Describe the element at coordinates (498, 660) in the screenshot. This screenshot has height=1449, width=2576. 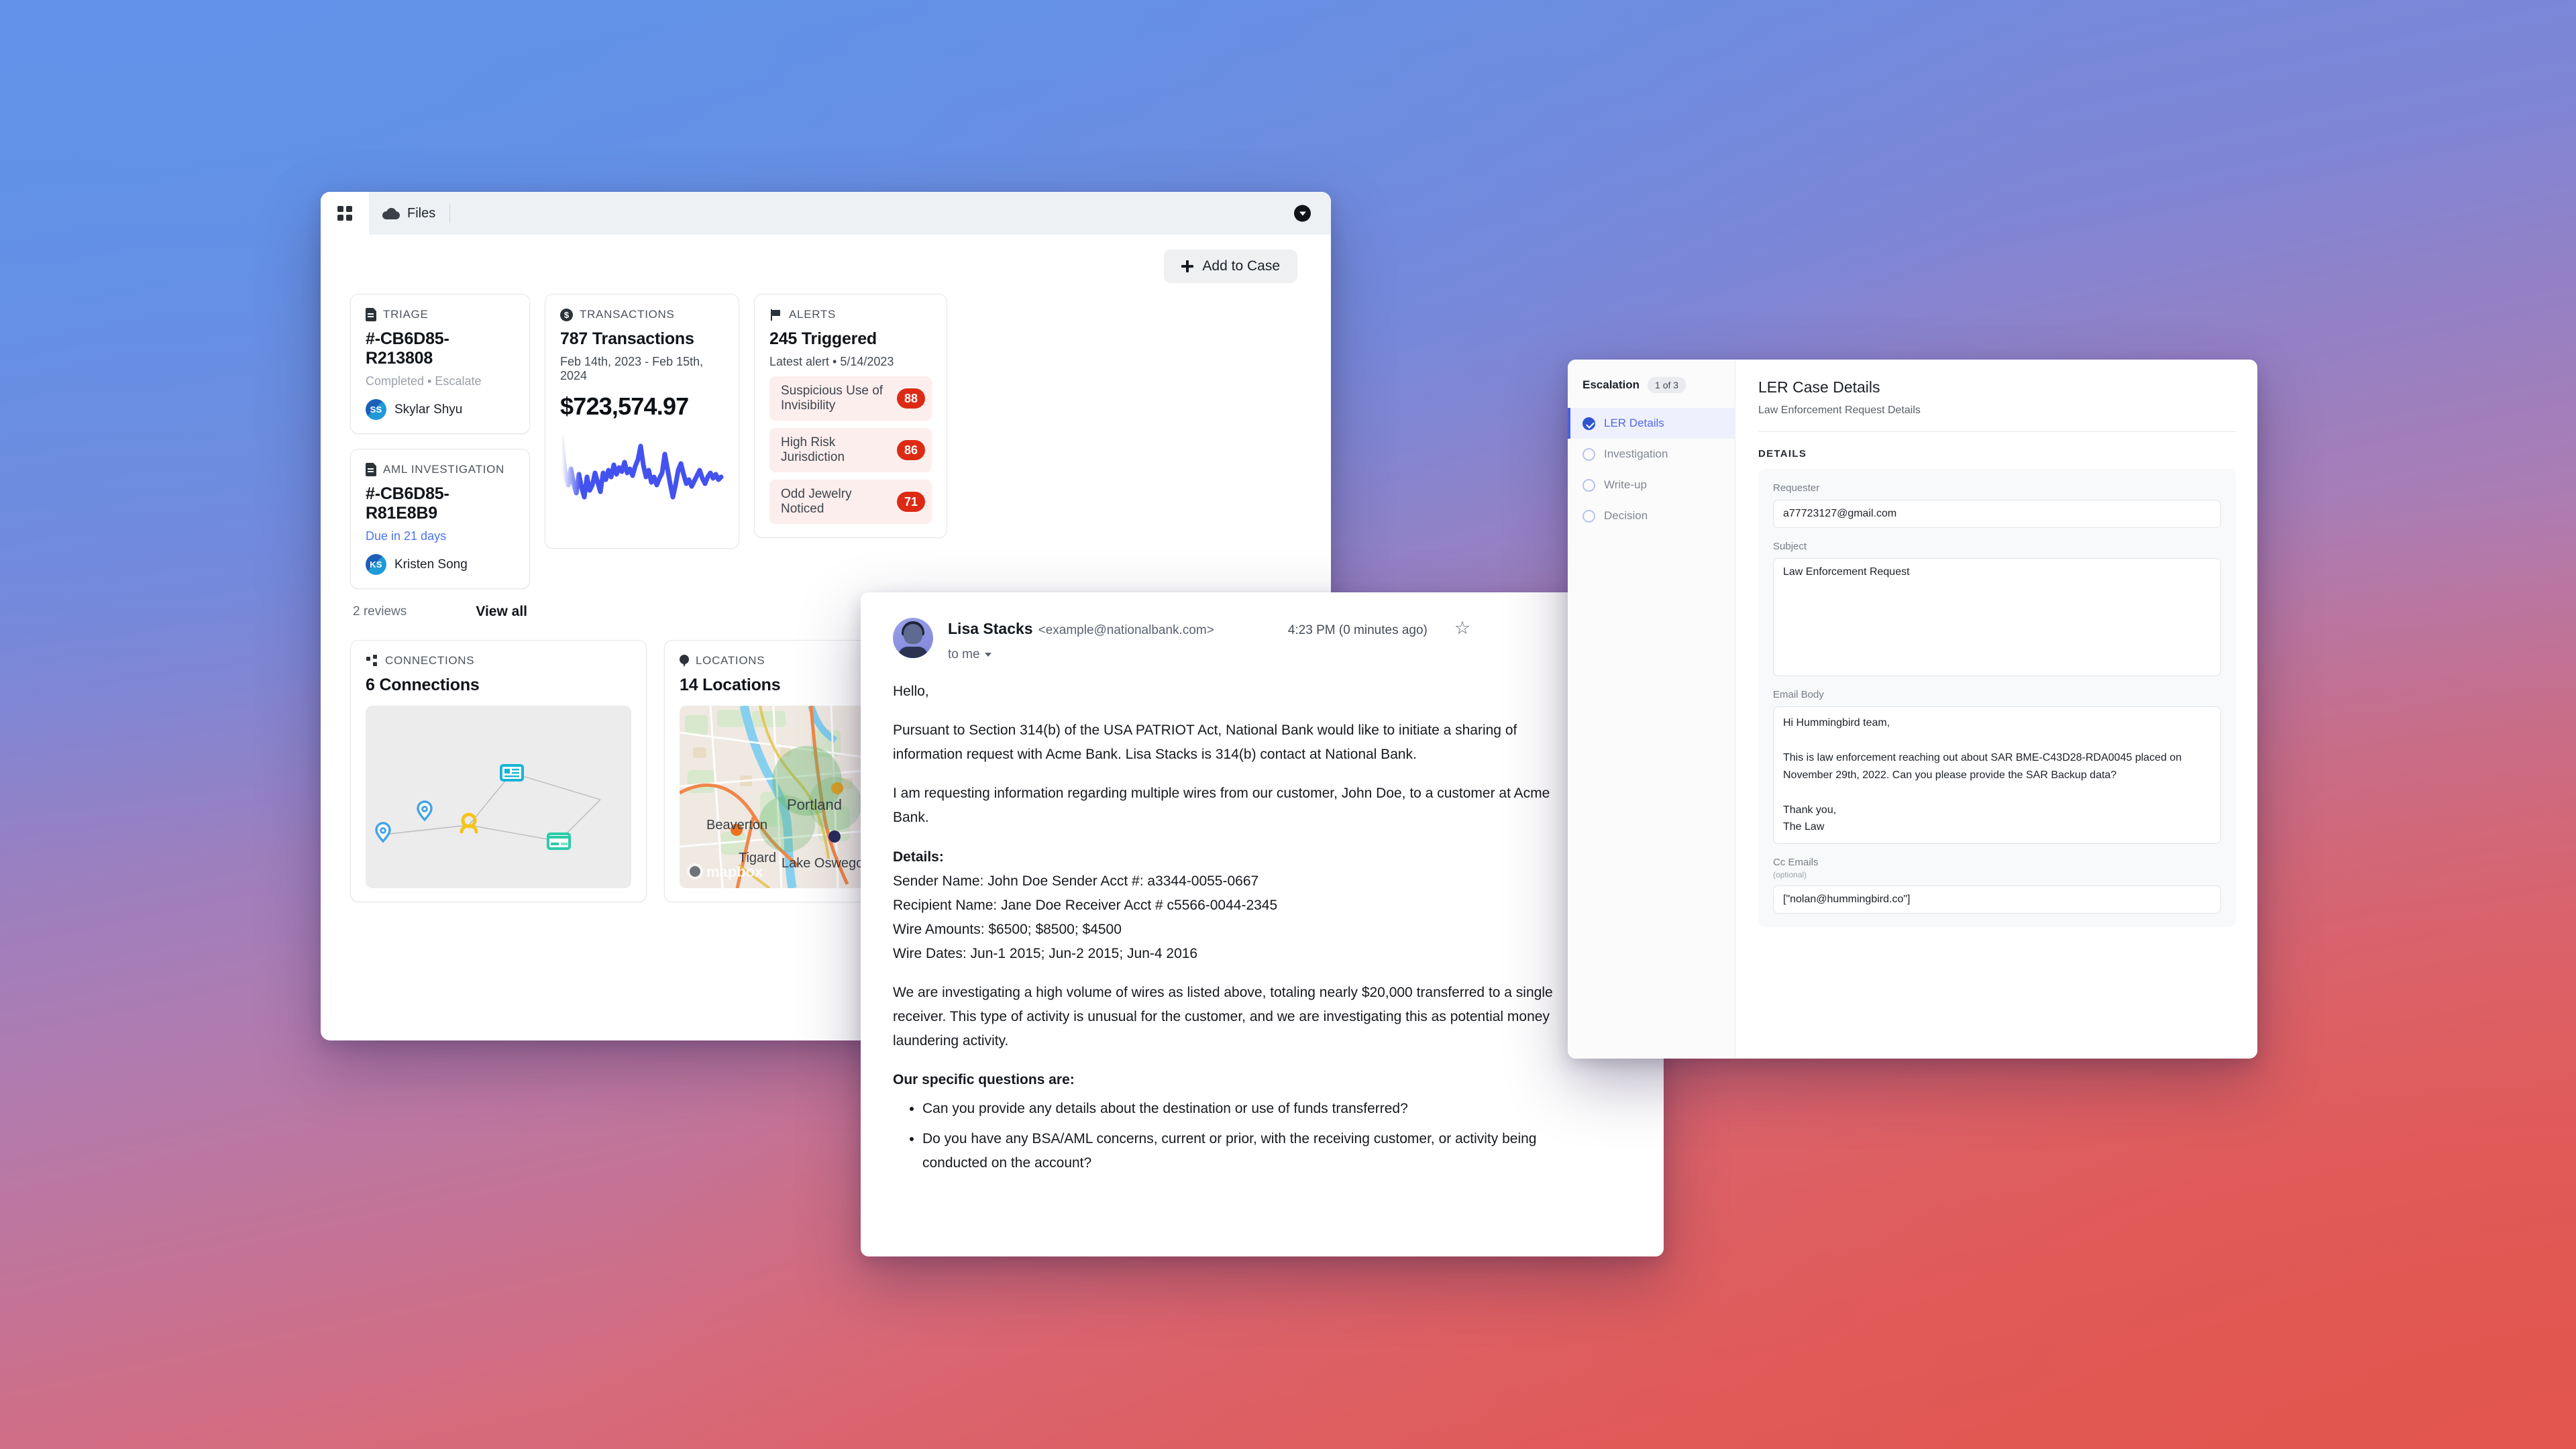
I see `connections-card-header: CONNECTIONS` at that location.